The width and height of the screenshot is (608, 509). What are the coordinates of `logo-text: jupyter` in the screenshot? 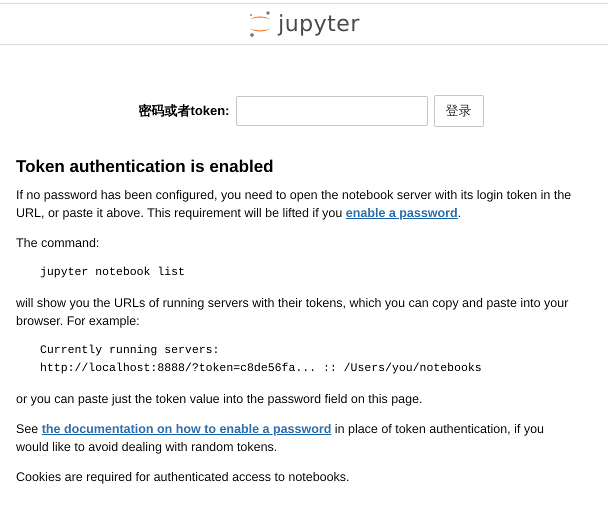 It's located at (319, 24).